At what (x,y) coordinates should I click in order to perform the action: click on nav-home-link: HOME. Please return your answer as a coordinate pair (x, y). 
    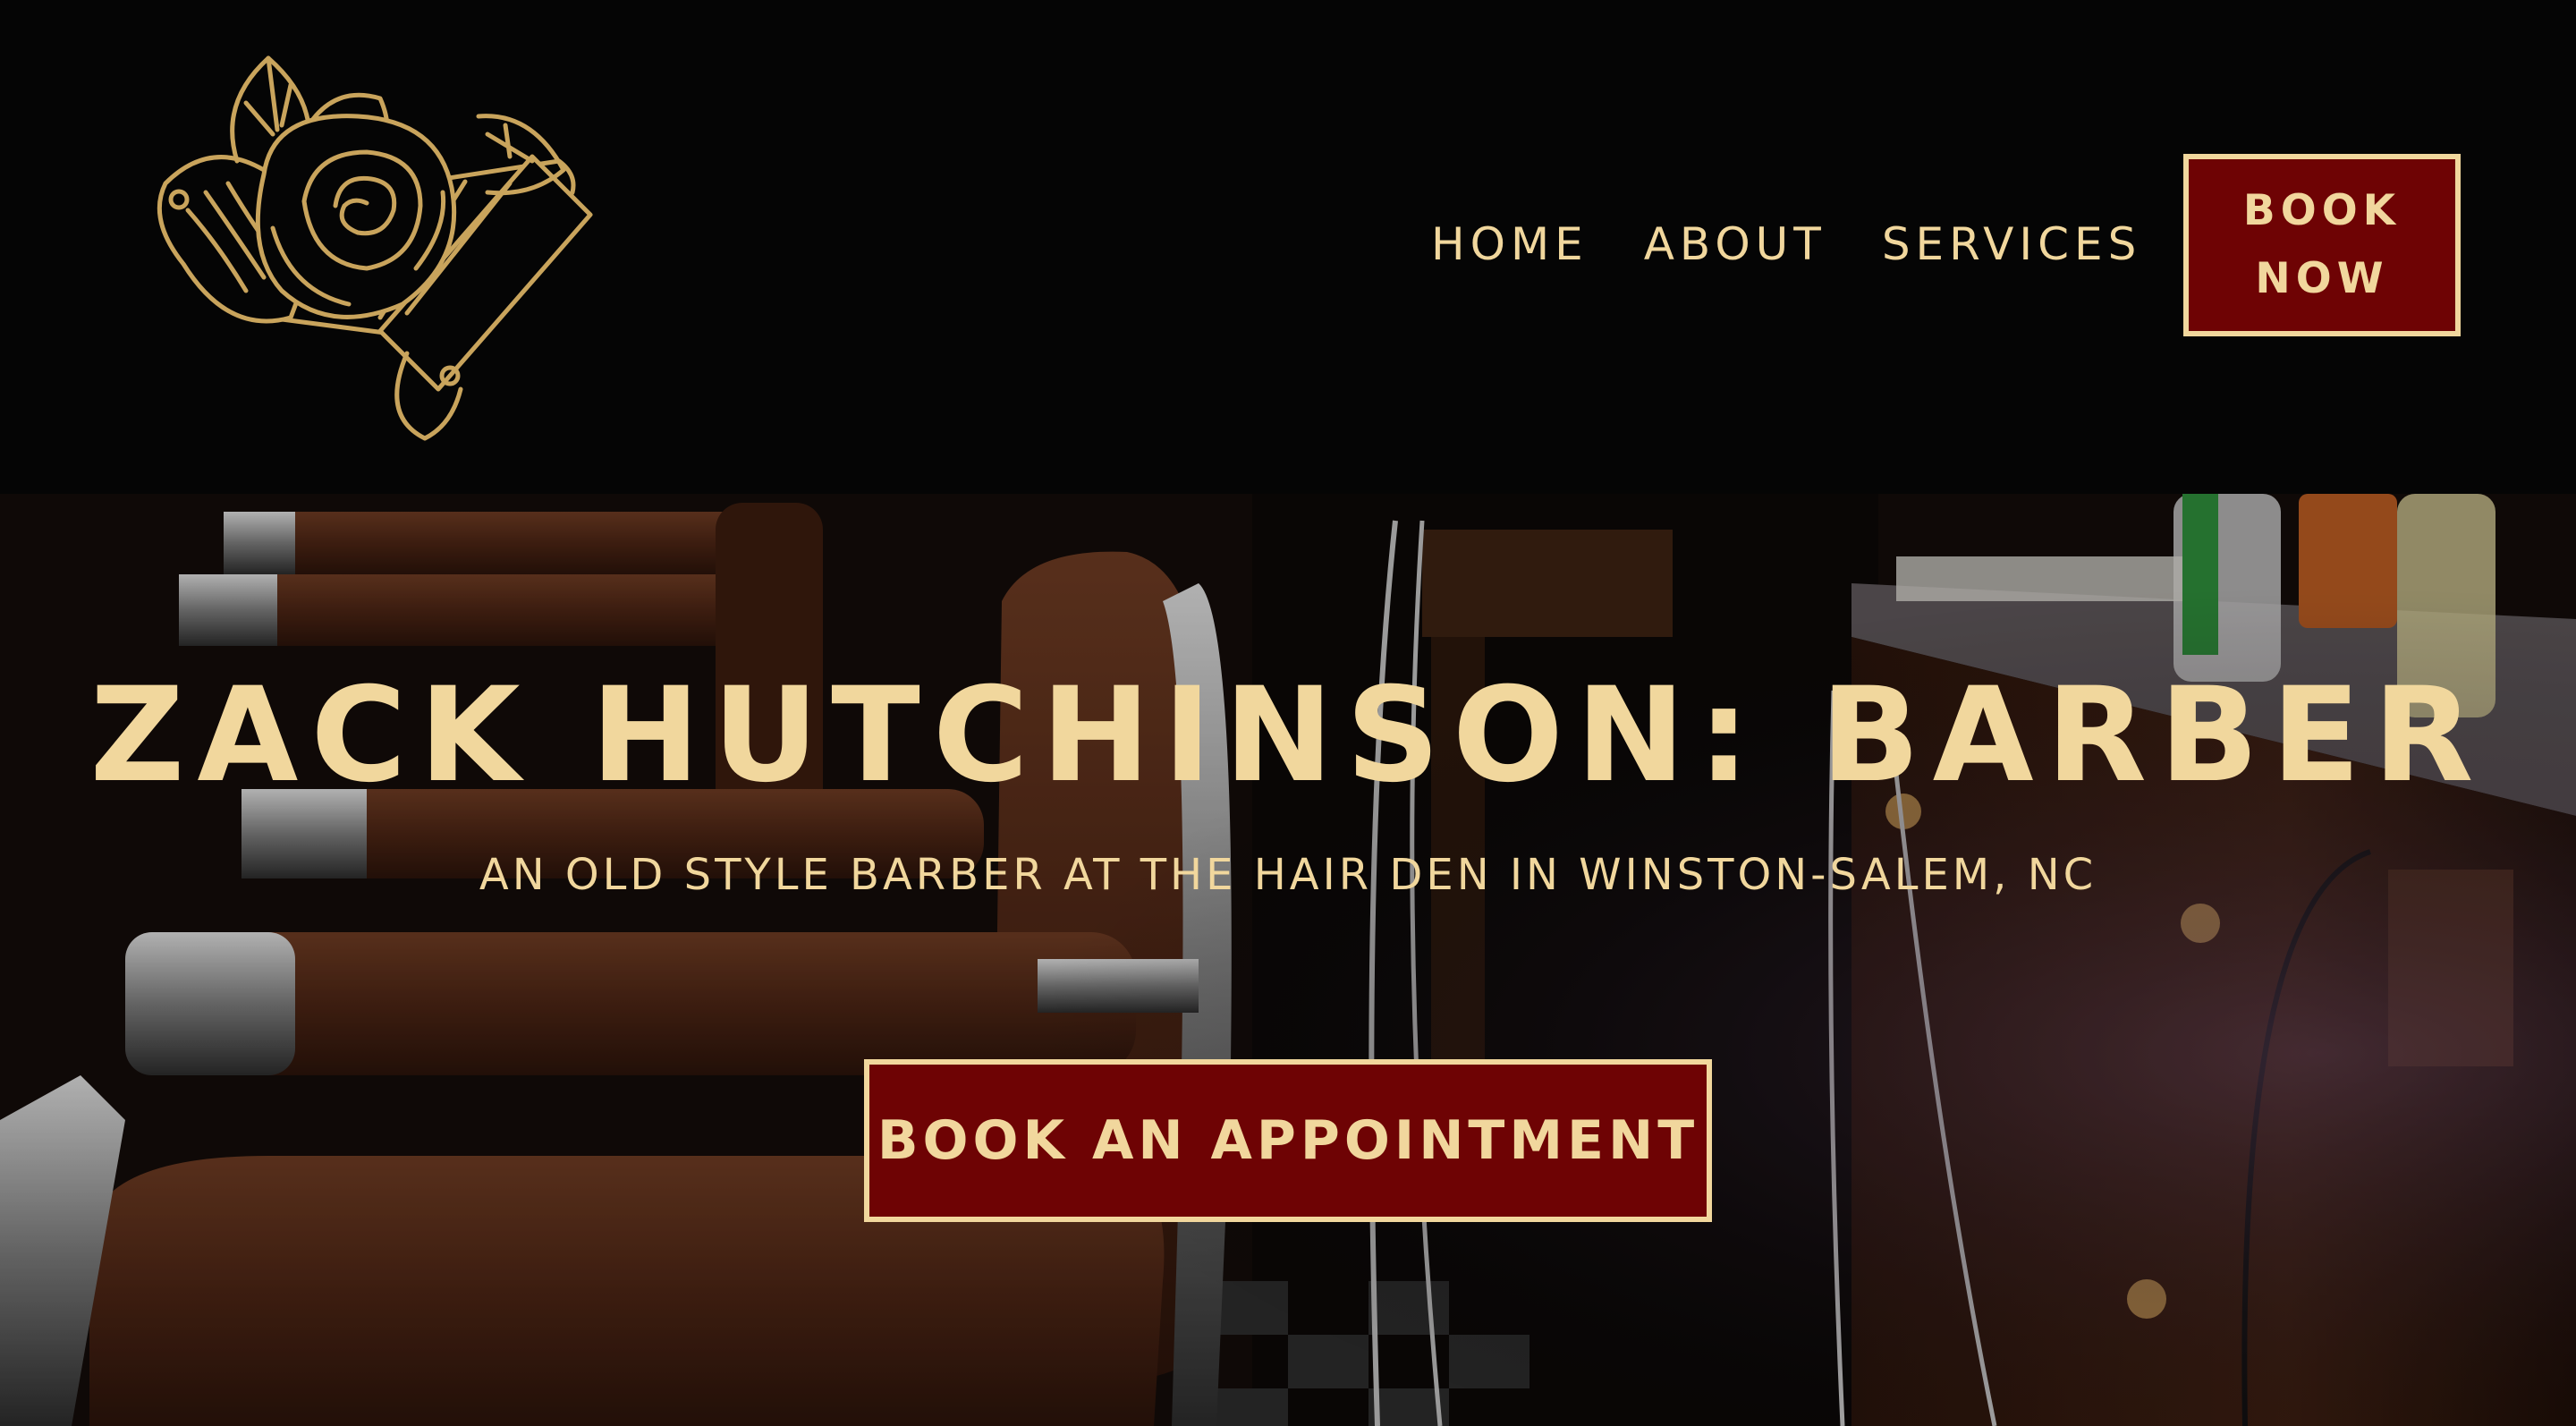
    Looking at the image, I should click on (1510, 244).